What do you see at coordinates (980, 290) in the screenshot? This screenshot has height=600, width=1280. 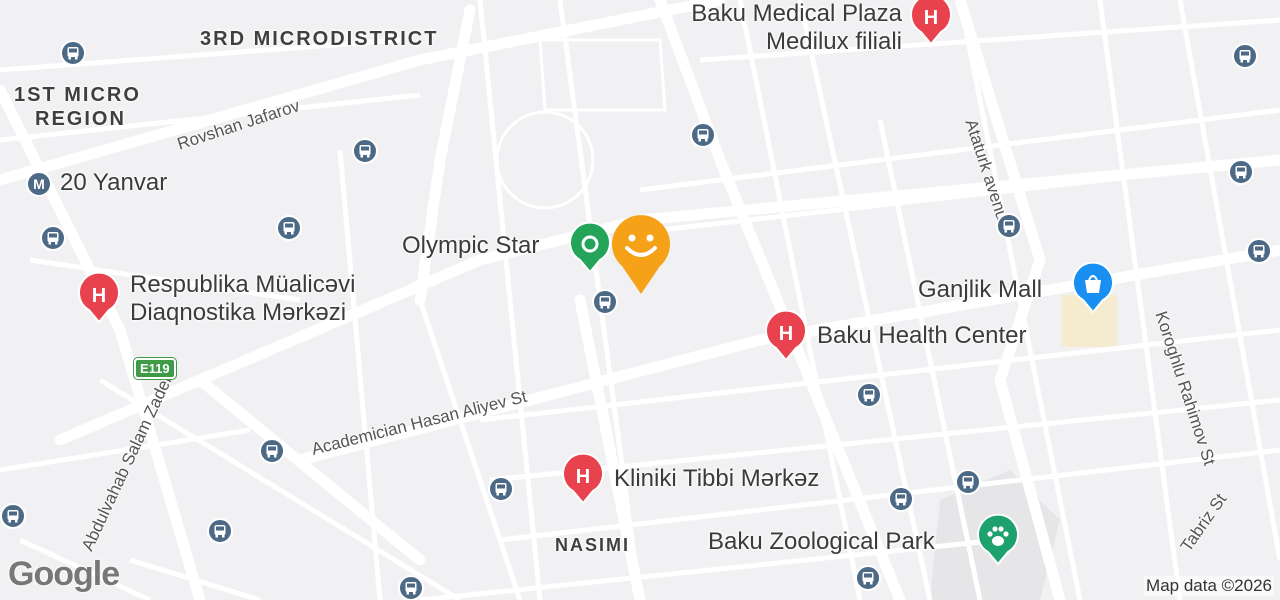 I see `poi-label-ganjlik-mall: Ganjlik Mall` at bounding box center [980, 290].